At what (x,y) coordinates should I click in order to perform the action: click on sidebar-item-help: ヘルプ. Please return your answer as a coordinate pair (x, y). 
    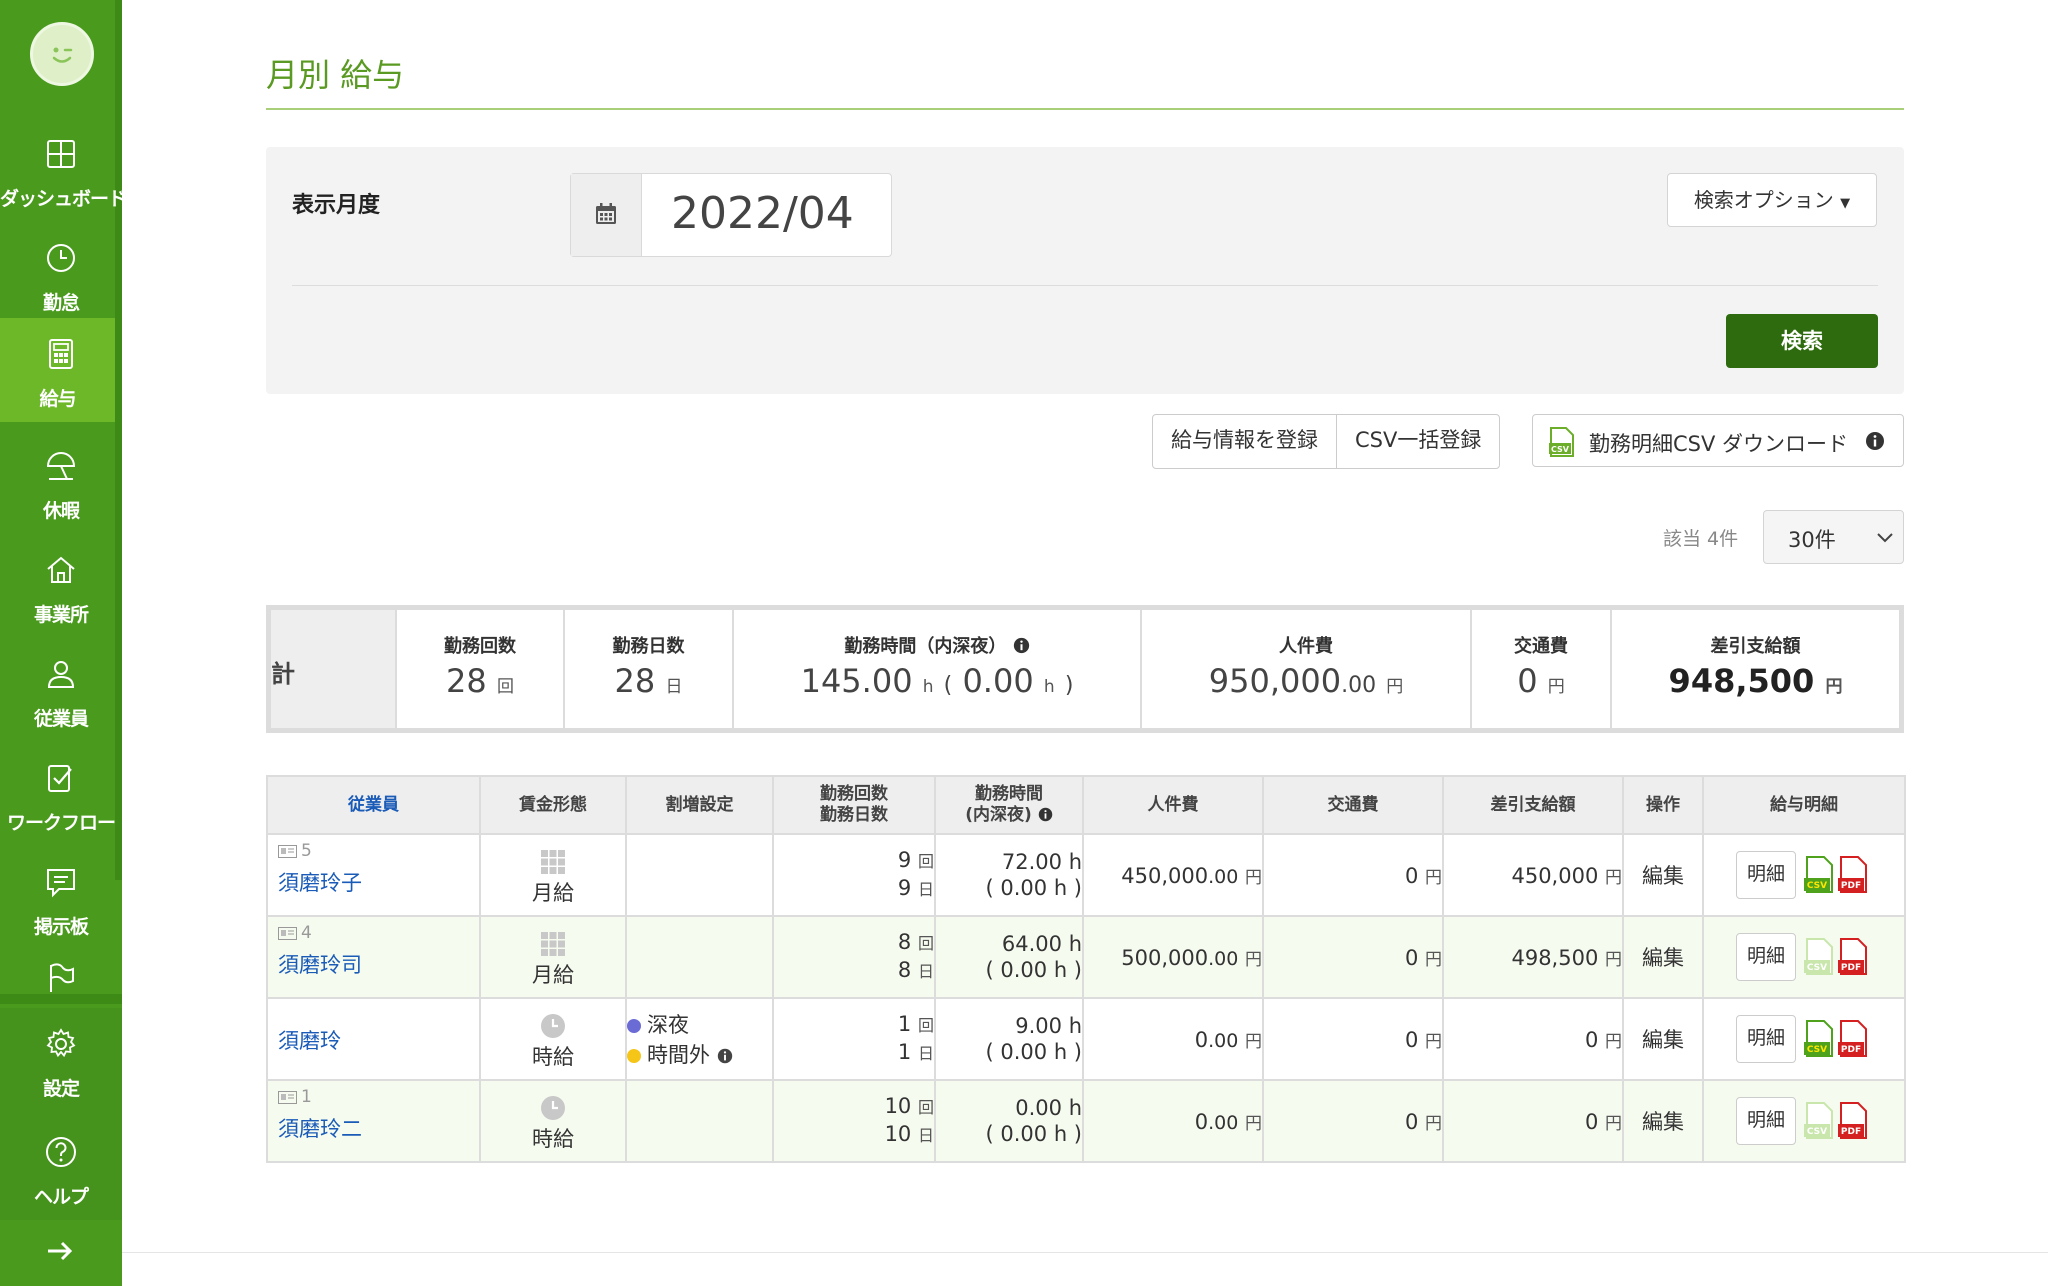
    Looking at the image, I should click on (61, 1168).